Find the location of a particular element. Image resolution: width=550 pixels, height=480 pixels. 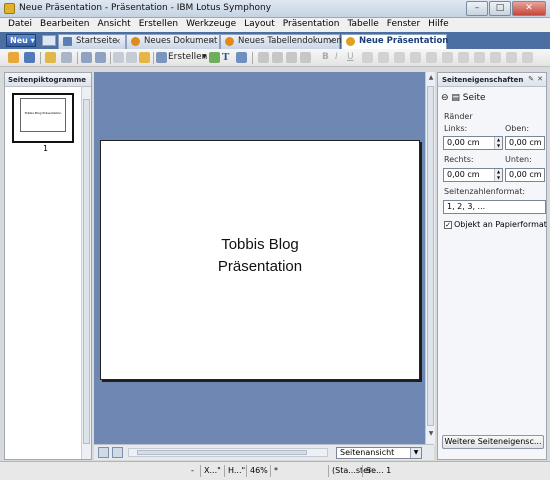

window-list-icon is located at coordinates (49, 40).